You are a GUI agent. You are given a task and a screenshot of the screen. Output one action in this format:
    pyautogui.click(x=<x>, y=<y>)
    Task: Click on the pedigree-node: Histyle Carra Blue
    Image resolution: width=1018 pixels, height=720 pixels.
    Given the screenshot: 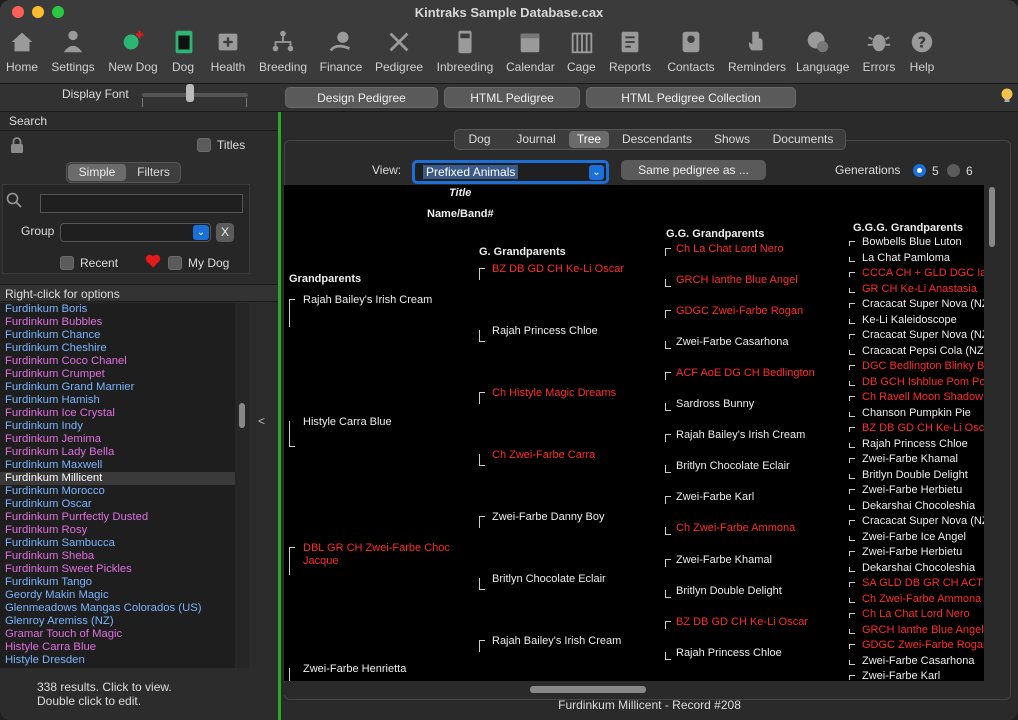 What is the action you would take?
    pyautogui.click(x=347, y=422)
    